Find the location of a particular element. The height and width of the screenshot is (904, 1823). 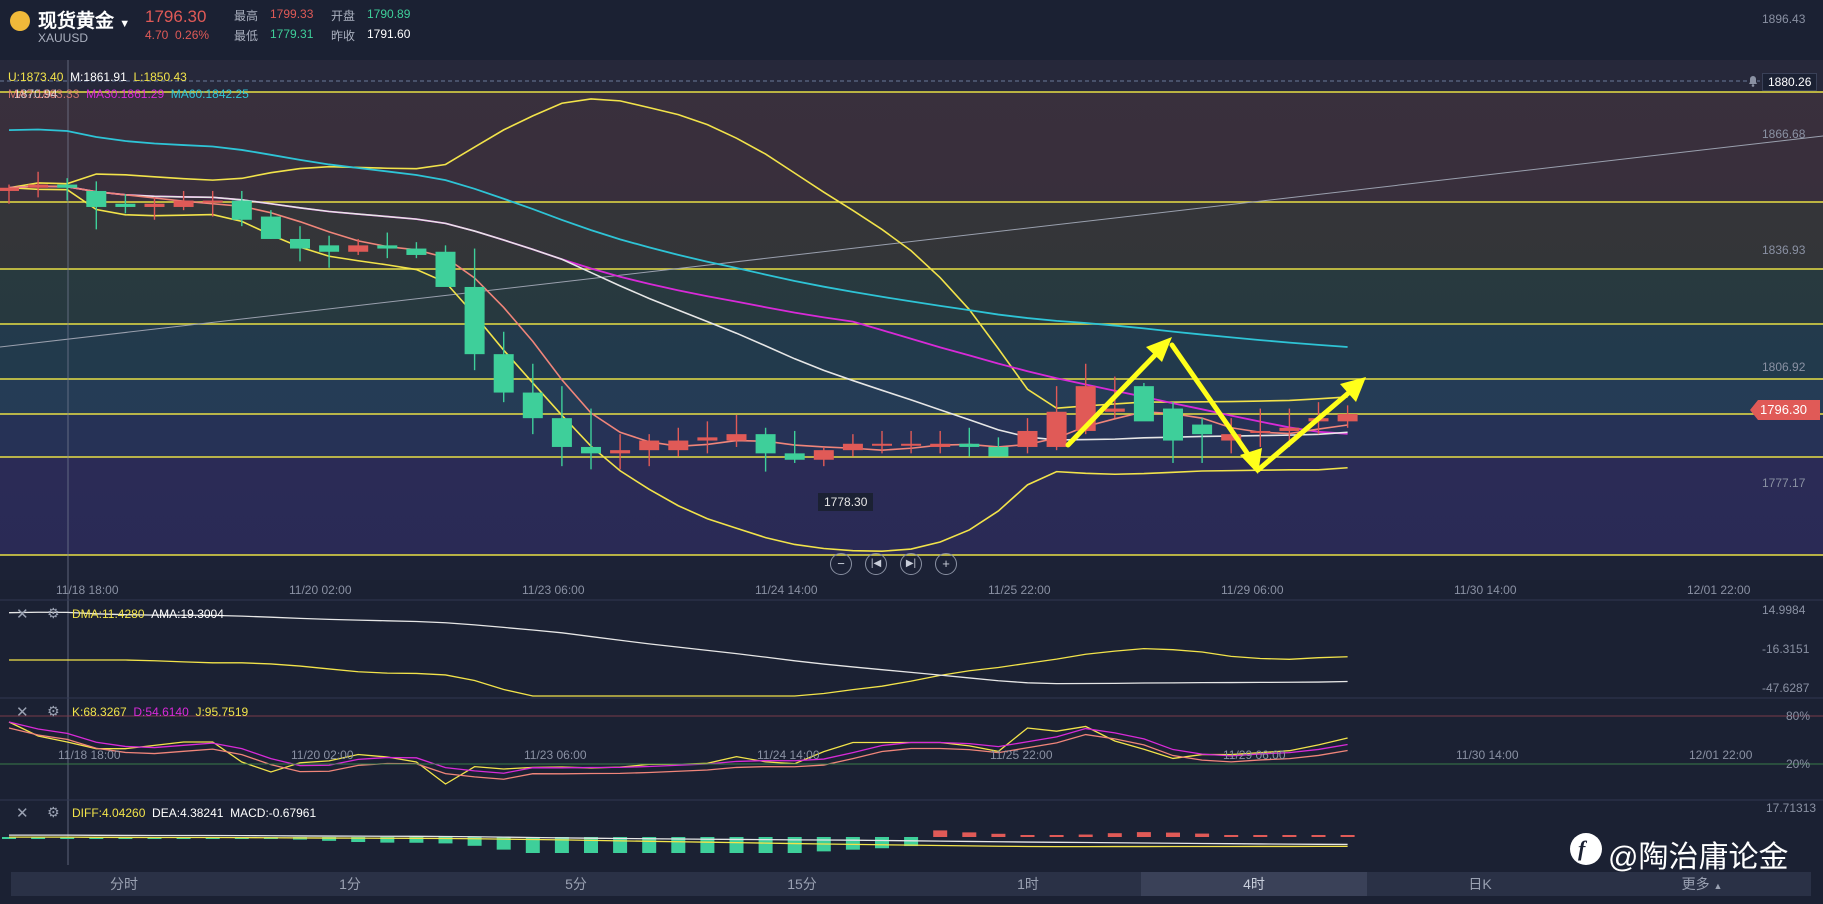

last-price: 1796.30 is located at coordinates (176, 16).